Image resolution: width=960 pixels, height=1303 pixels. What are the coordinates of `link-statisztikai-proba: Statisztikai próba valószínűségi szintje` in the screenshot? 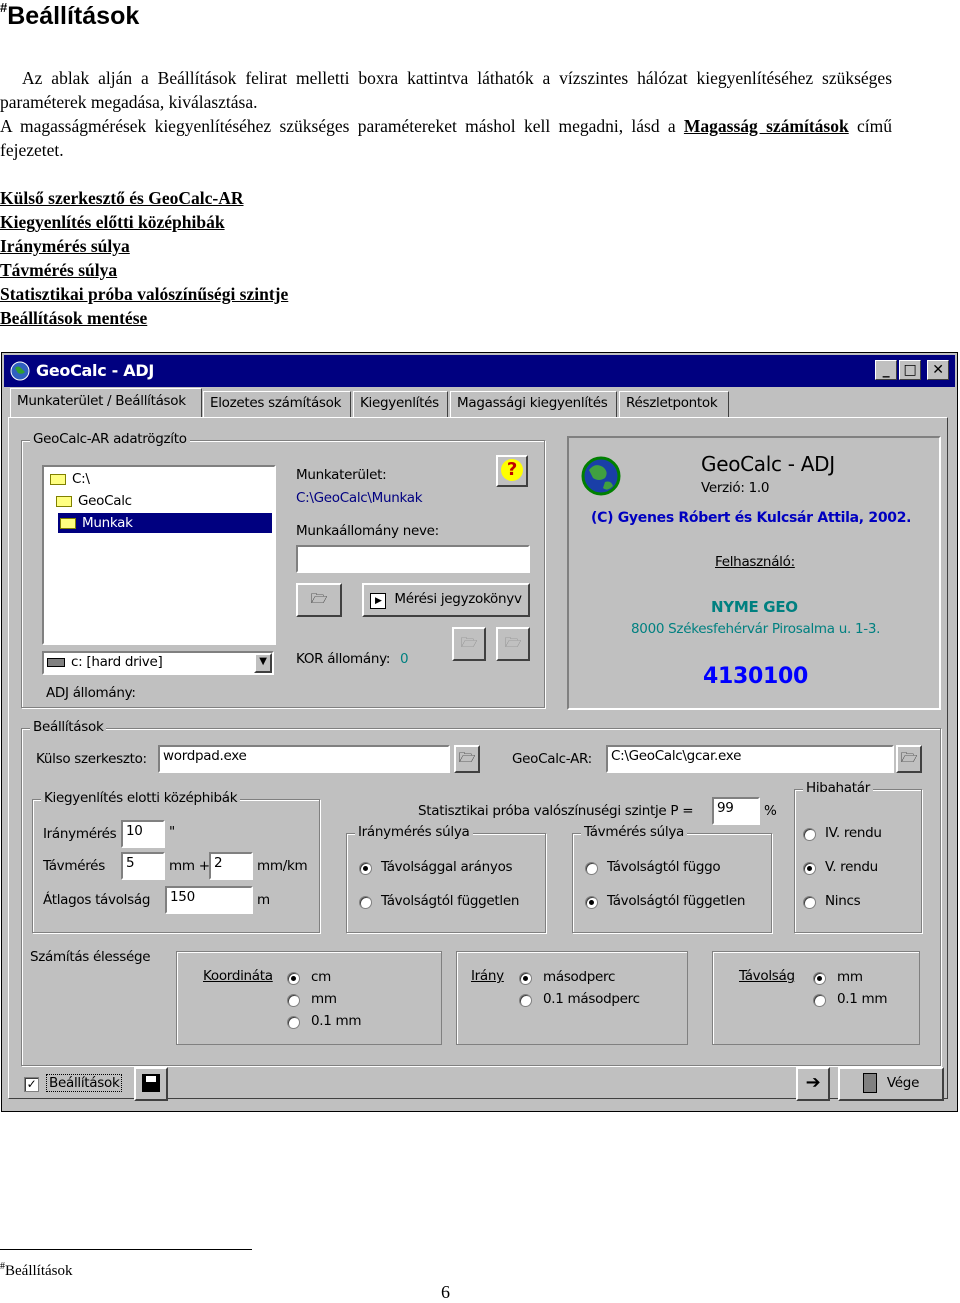 It's located at (144, 294).